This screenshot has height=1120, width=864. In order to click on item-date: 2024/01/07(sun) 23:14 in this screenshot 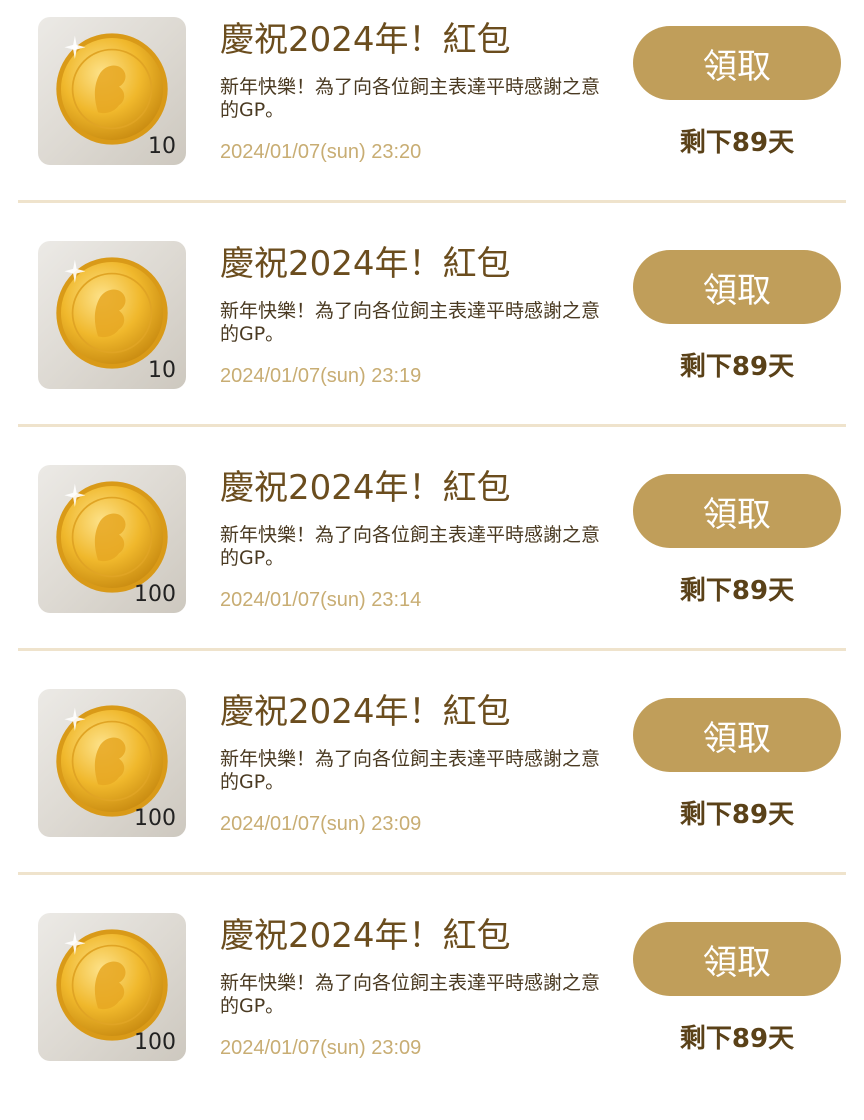, I will do `click(321, 600)`.